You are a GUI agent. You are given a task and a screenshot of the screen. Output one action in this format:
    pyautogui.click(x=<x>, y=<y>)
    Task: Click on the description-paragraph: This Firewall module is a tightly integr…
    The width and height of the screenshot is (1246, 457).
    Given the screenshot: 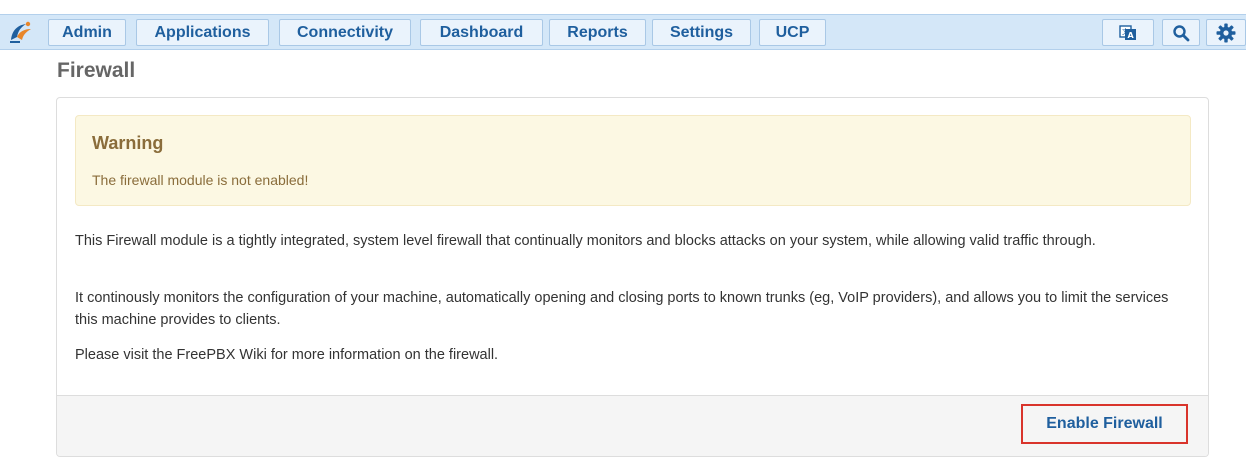 What is the action you would take?
    pyautogui.click(x=585, y=241)
    